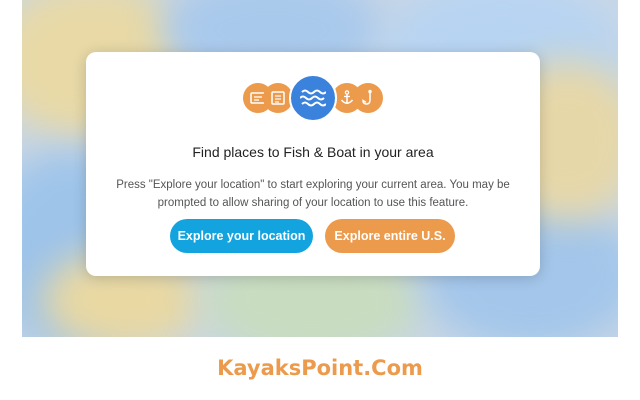 This screenshot has height=400, width=640. I want to click on feature-icon-row, so click(313, 98).